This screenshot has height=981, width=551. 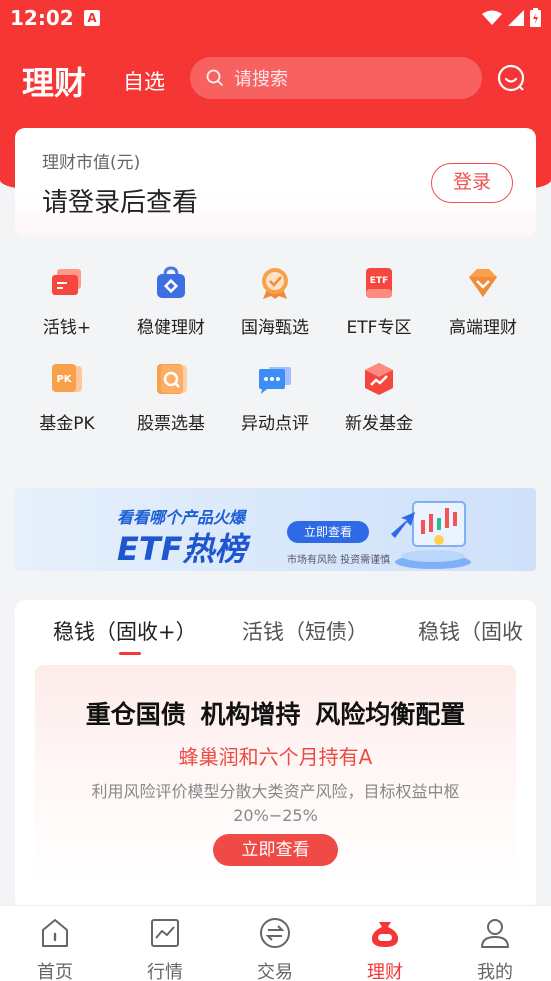 What do you see at coordinates (492, 17) in the screenshot?
I see `wifi-icon` at bounding box center [492, 17].